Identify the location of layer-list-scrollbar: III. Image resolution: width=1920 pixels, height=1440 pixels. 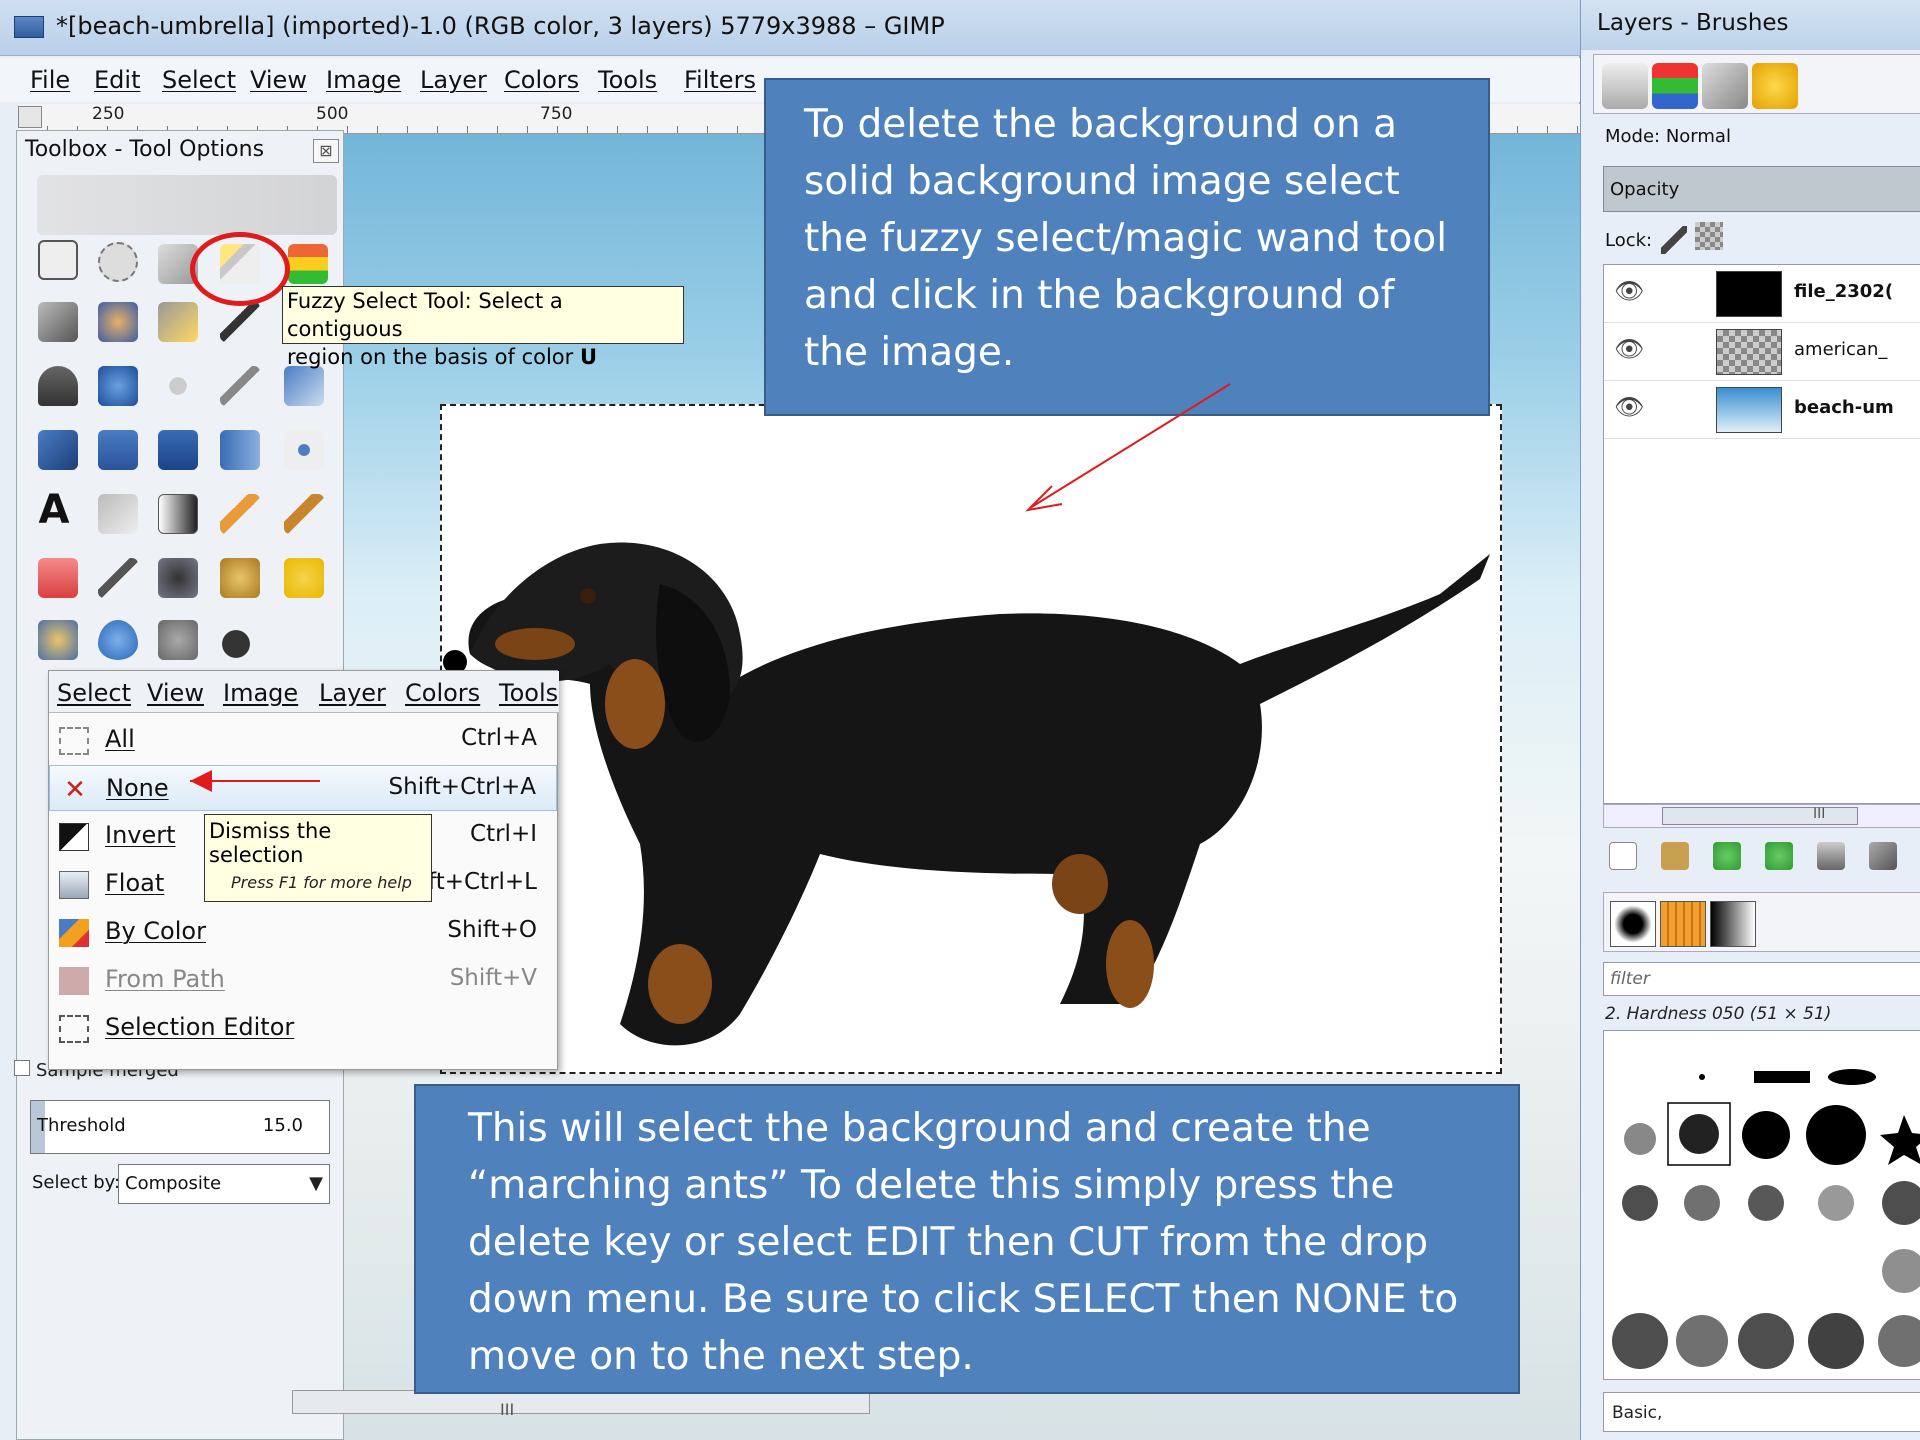
(1761, 816).